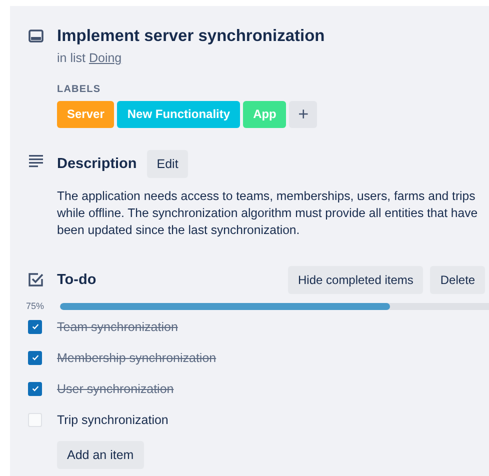  I want to click on description-text: The application needs access to teams, memberships, users, farms and trips while offline. The synchronization algorithm must provide all entities that have been updated since the last synchronization., so click(268, 213).